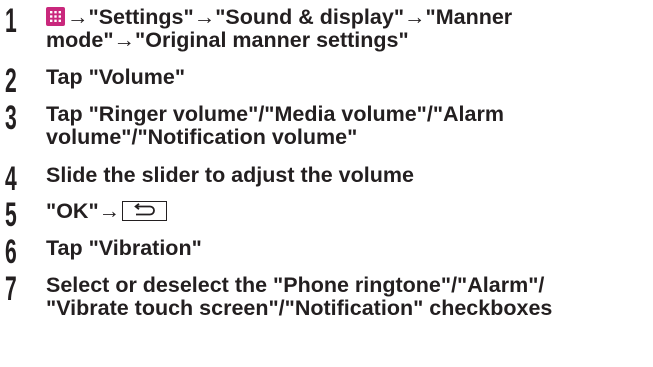 The image size is (653, 367). What do you see at coordinates (145, 211) in the screenshot?
I see `back-key-icon` at bounding box center [145, 211].